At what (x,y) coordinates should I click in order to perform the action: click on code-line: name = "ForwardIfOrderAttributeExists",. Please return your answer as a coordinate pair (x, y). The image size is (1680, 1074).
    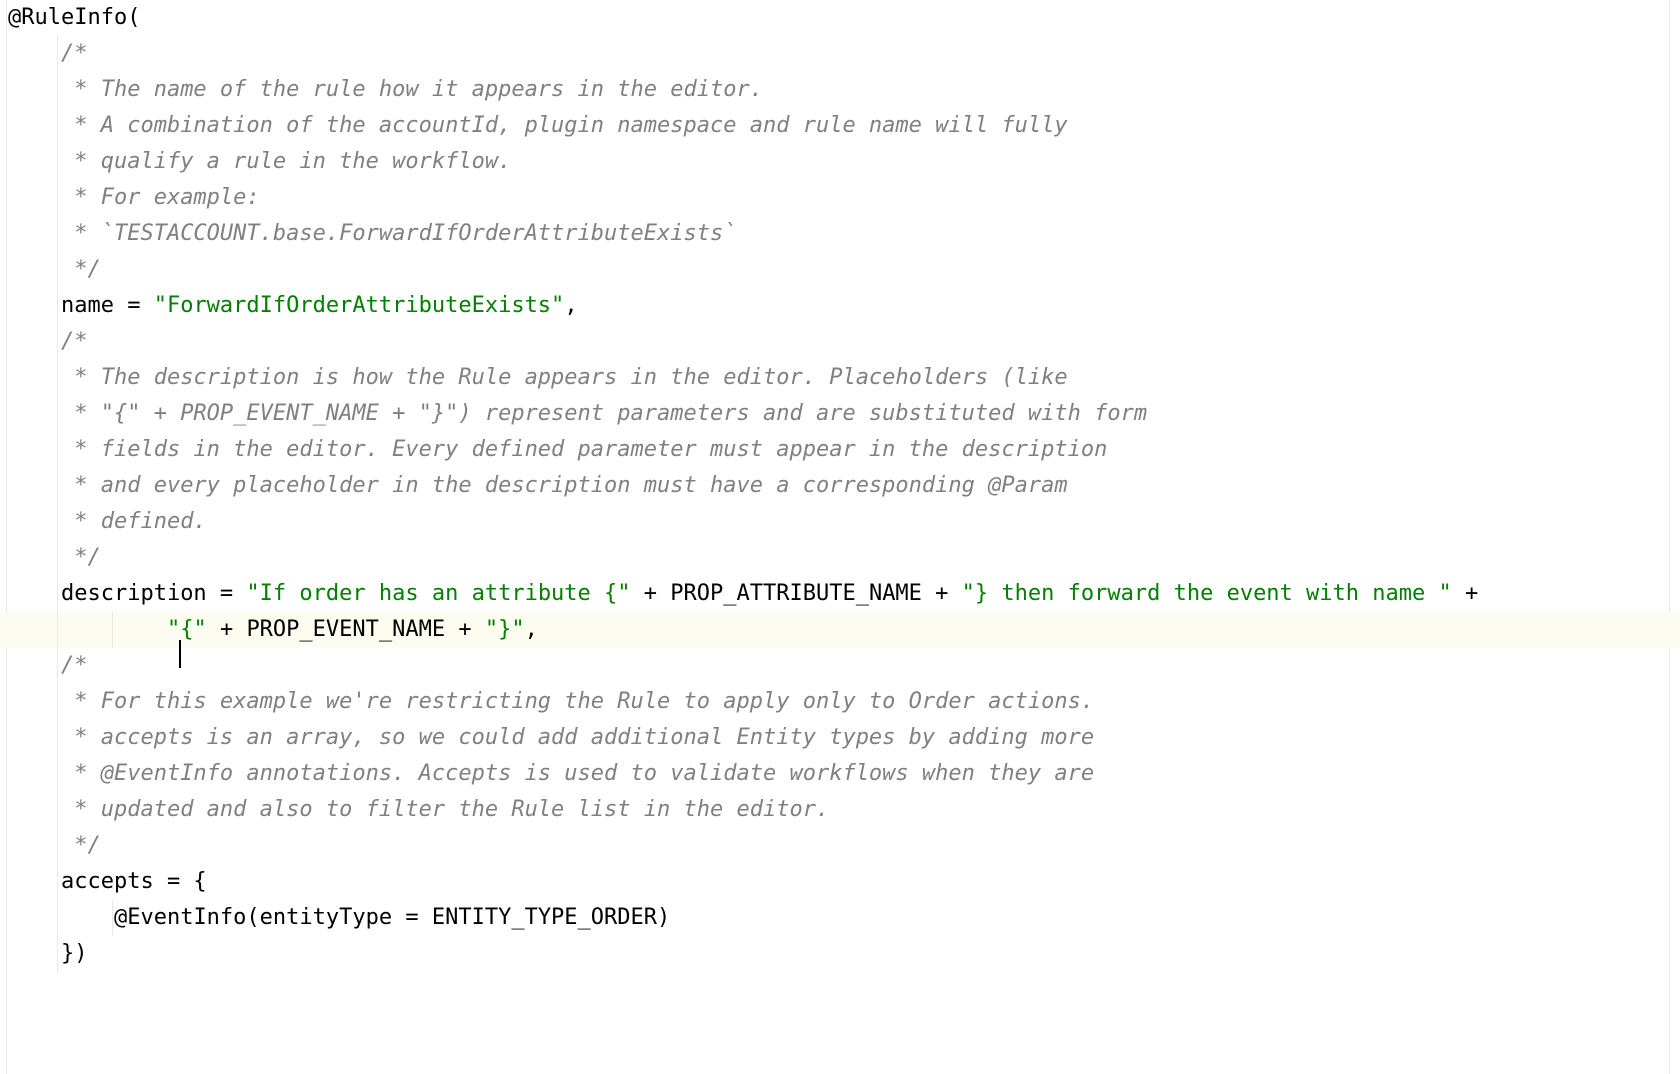
    Looking at the image, I should click on (840, 306).